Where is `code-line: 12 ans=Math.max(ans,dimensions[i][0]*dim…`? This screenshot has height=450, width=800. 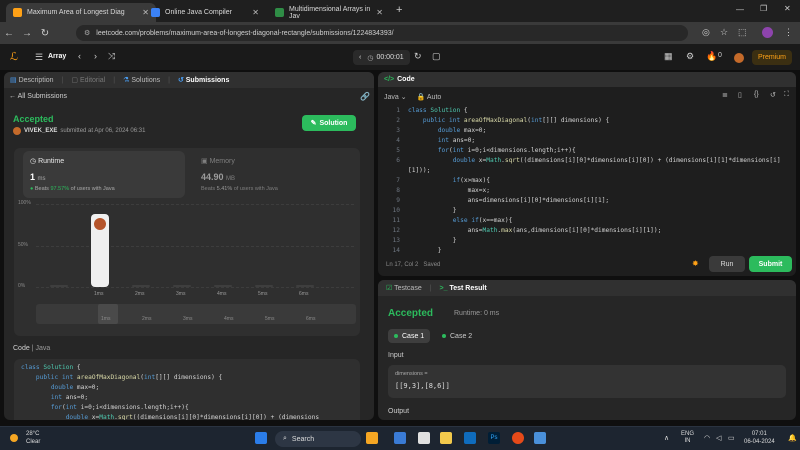
code-line: 12 ans=Math.max(ans,dimensions[i][0]*dim… is located at coordinates (587, 232).